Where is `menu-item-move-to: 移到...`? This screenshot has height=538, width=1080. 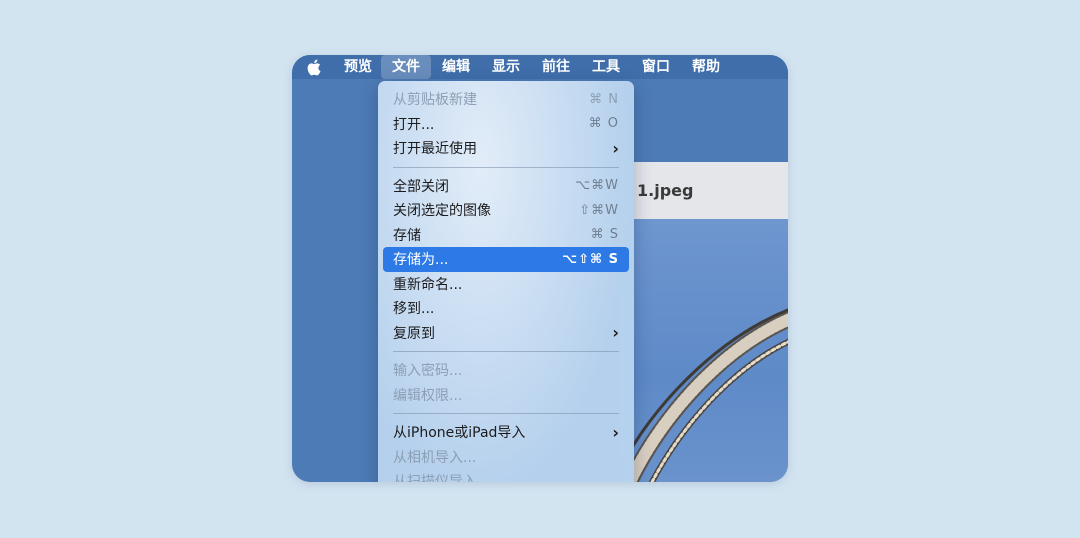
menu-item-move-to: 移到... is located at coordinates (506, 308).